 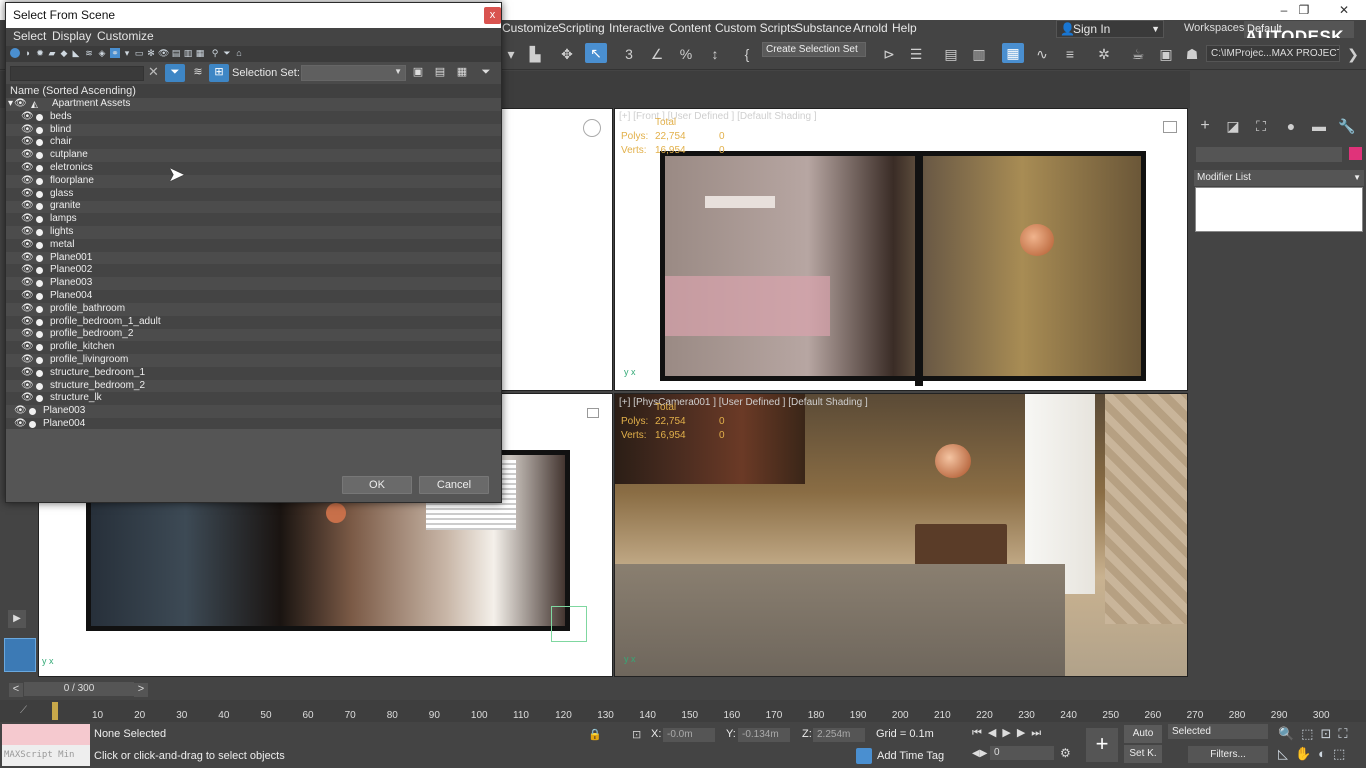 What do you see at coordinates (253, 411) in the screenshot?
I see `list-item: 👁 Plane003` at bounding box center [253, 411].